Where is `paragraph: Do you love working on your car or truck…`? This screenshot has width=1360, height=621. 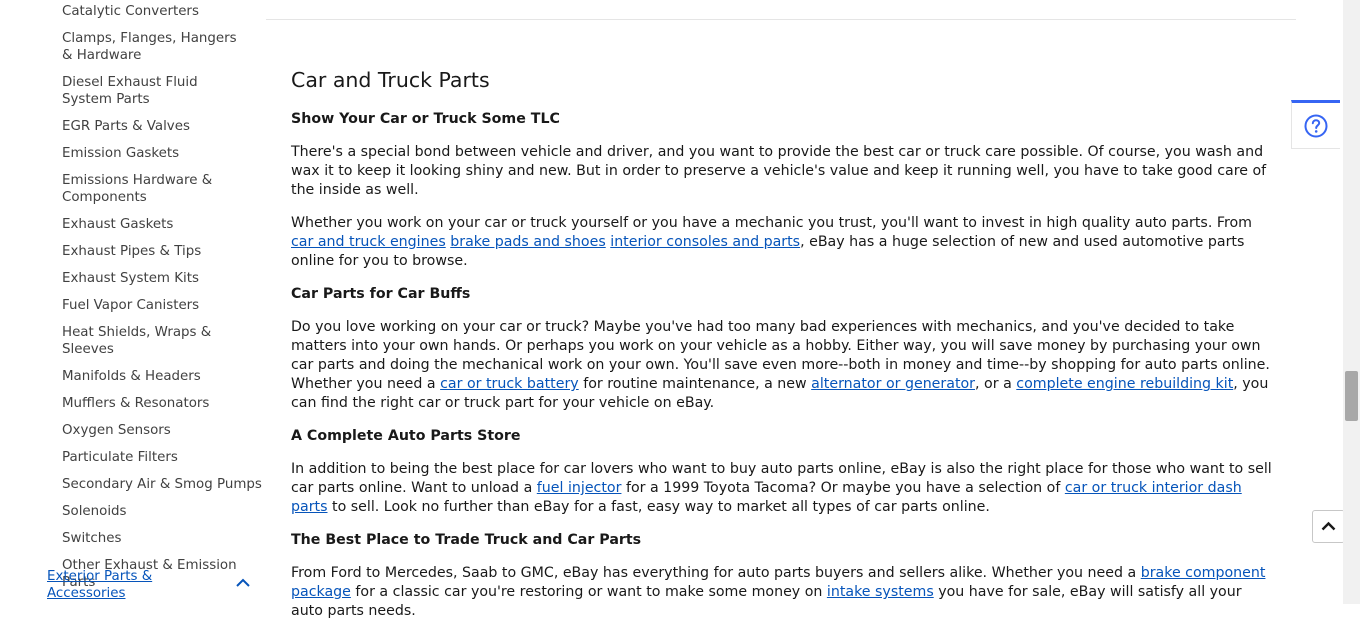 paragraph: Do you love working on your car or truck… is located at coordinates (783, 365).